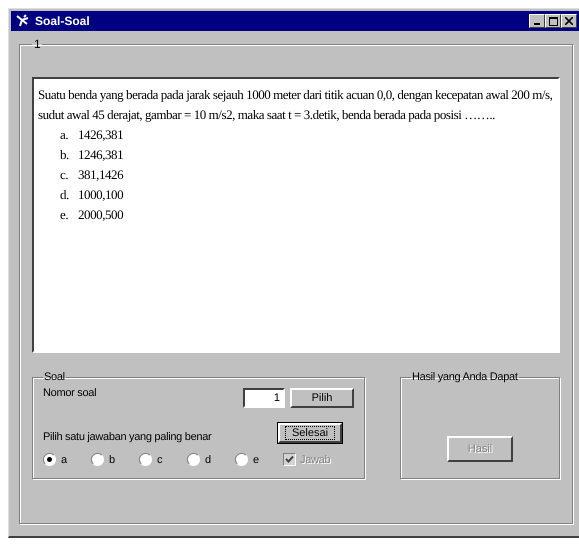 This screenshot has height=551, width=579. What do you see at coordinates (315, 460) in the screenshot?
I see `jawab-label: Jawab` at bounding box center [315, 460].